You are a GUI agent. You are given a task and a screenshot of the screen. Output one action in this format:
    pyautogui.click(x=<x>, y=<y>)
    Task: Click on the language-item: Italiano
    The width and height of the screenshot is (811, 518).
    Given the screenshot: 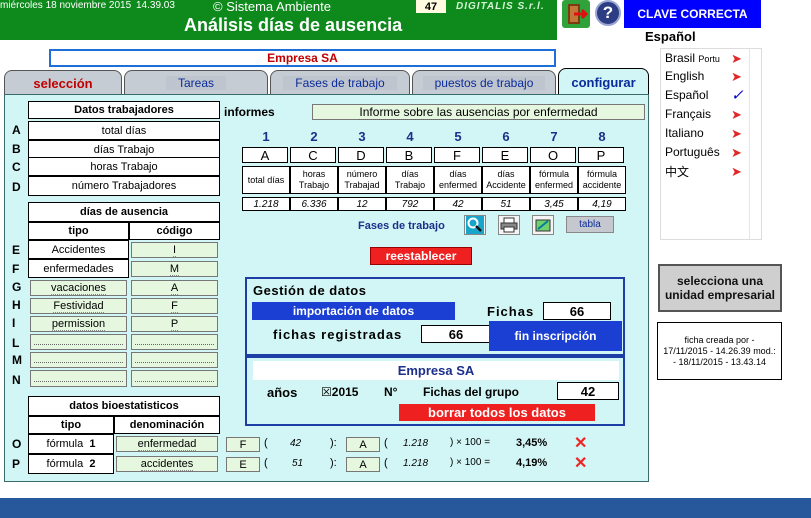 What is the action you would take?
    pyautogui.click(x=684, y=133)
    